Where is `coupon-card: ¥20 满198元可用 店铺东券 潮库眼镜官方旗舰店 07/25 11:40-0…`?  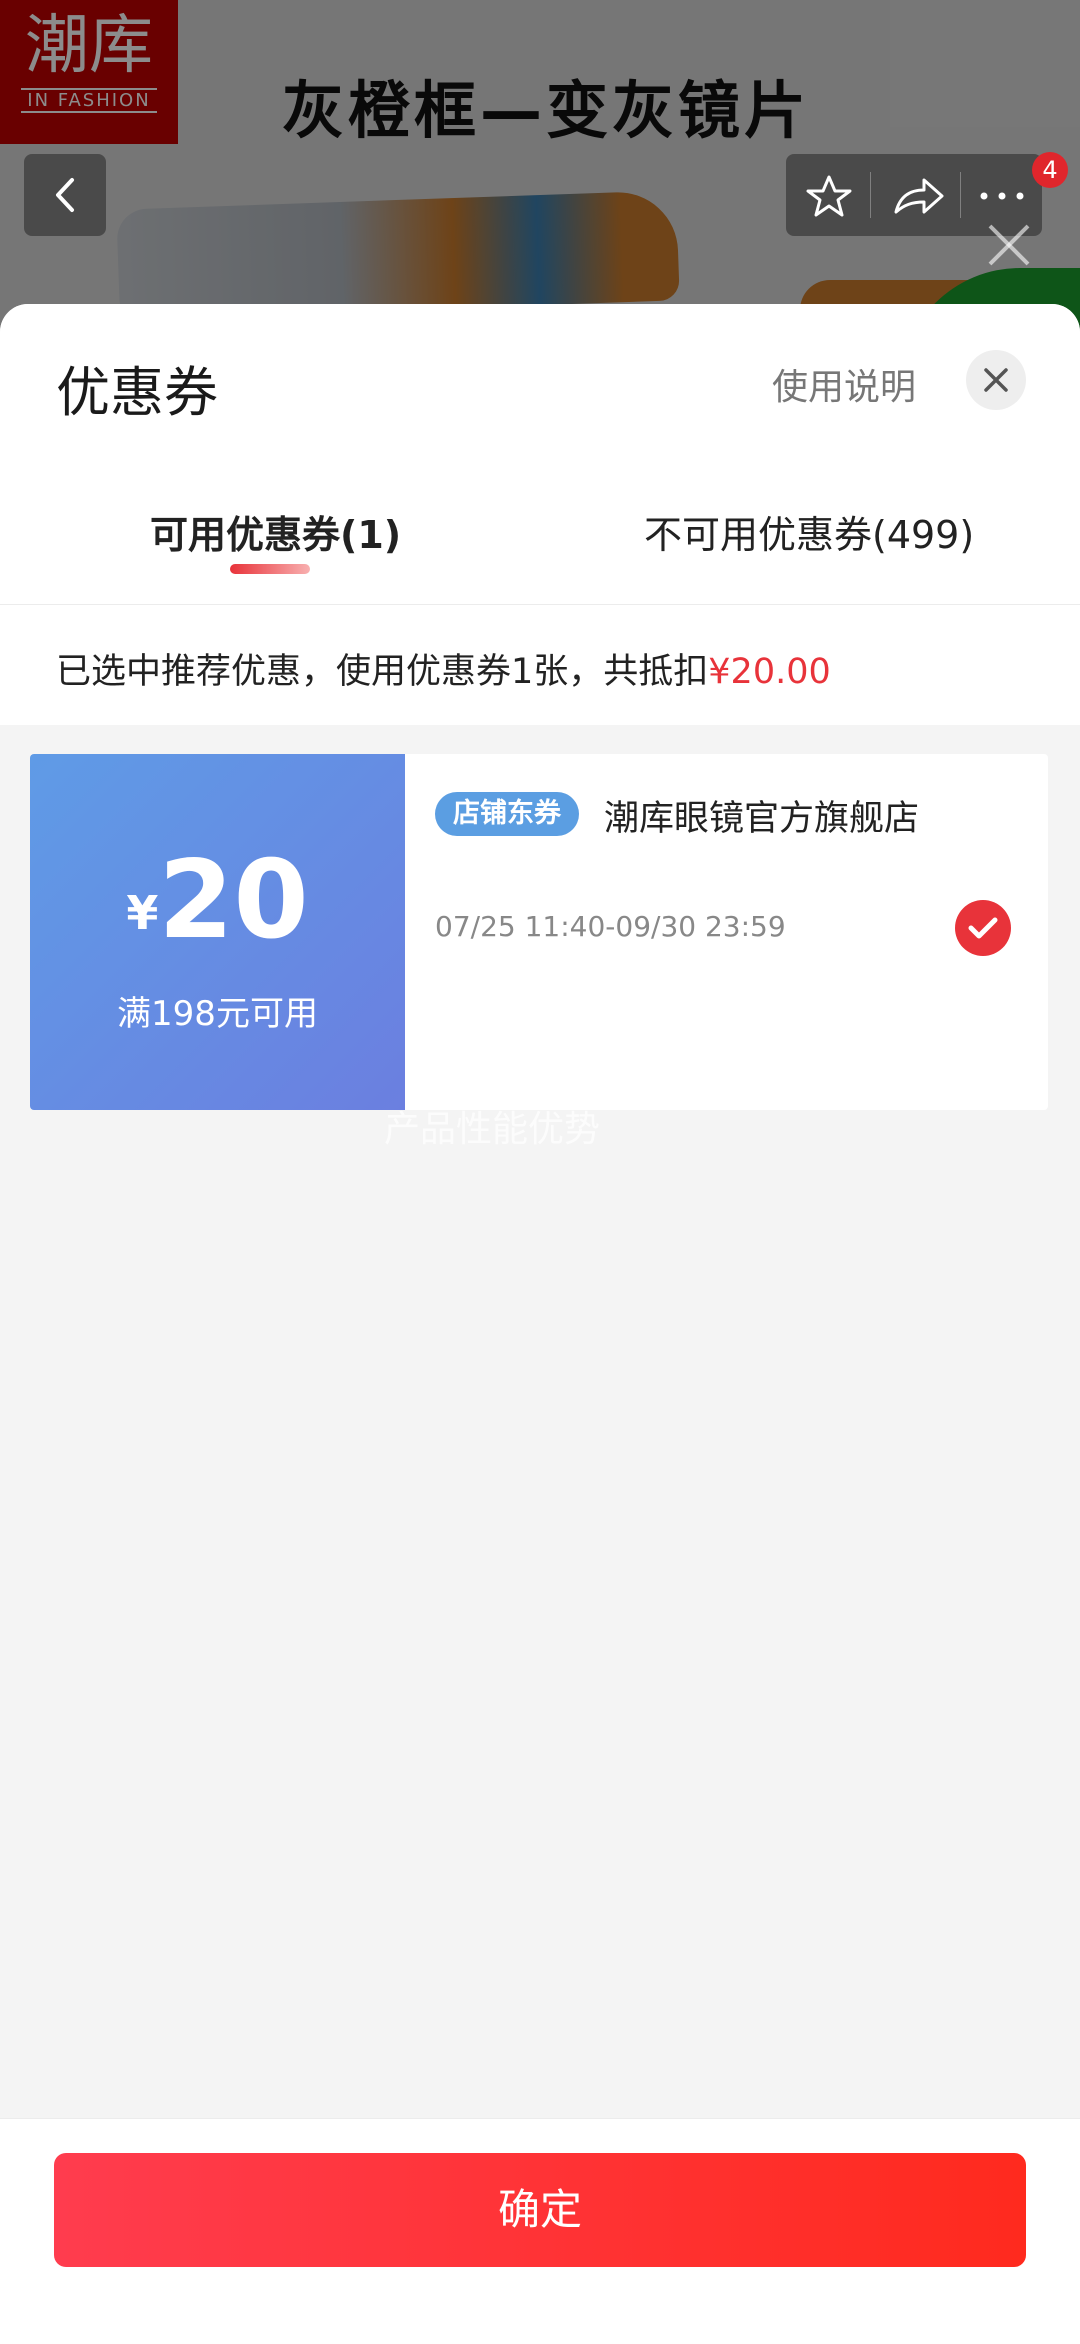 coupon-card: ¥20 满198元可用 店铺东券 潮库眼镜官方旗舰店 07/25 11:40-0… is located at coordinates (539, 932).